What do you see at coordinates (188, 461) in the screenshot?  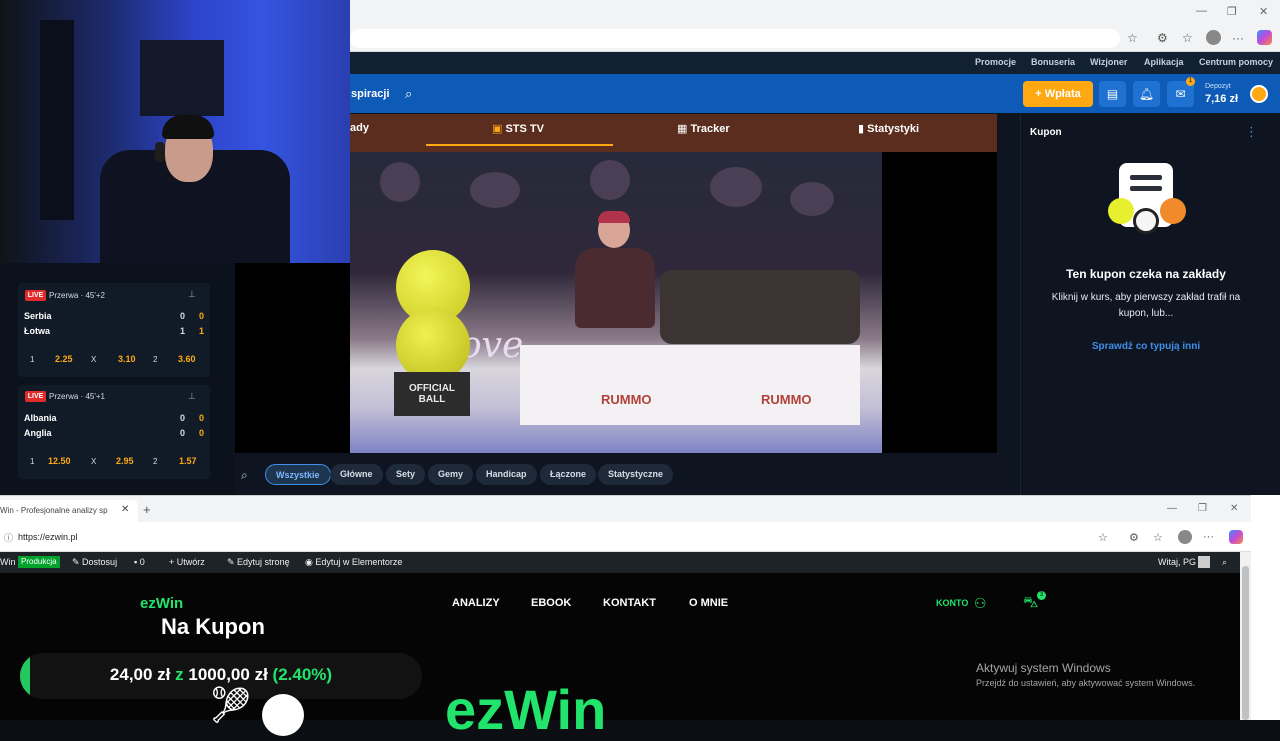 I see `odd-value-2: 1.57` at bounding box center [188, 461].